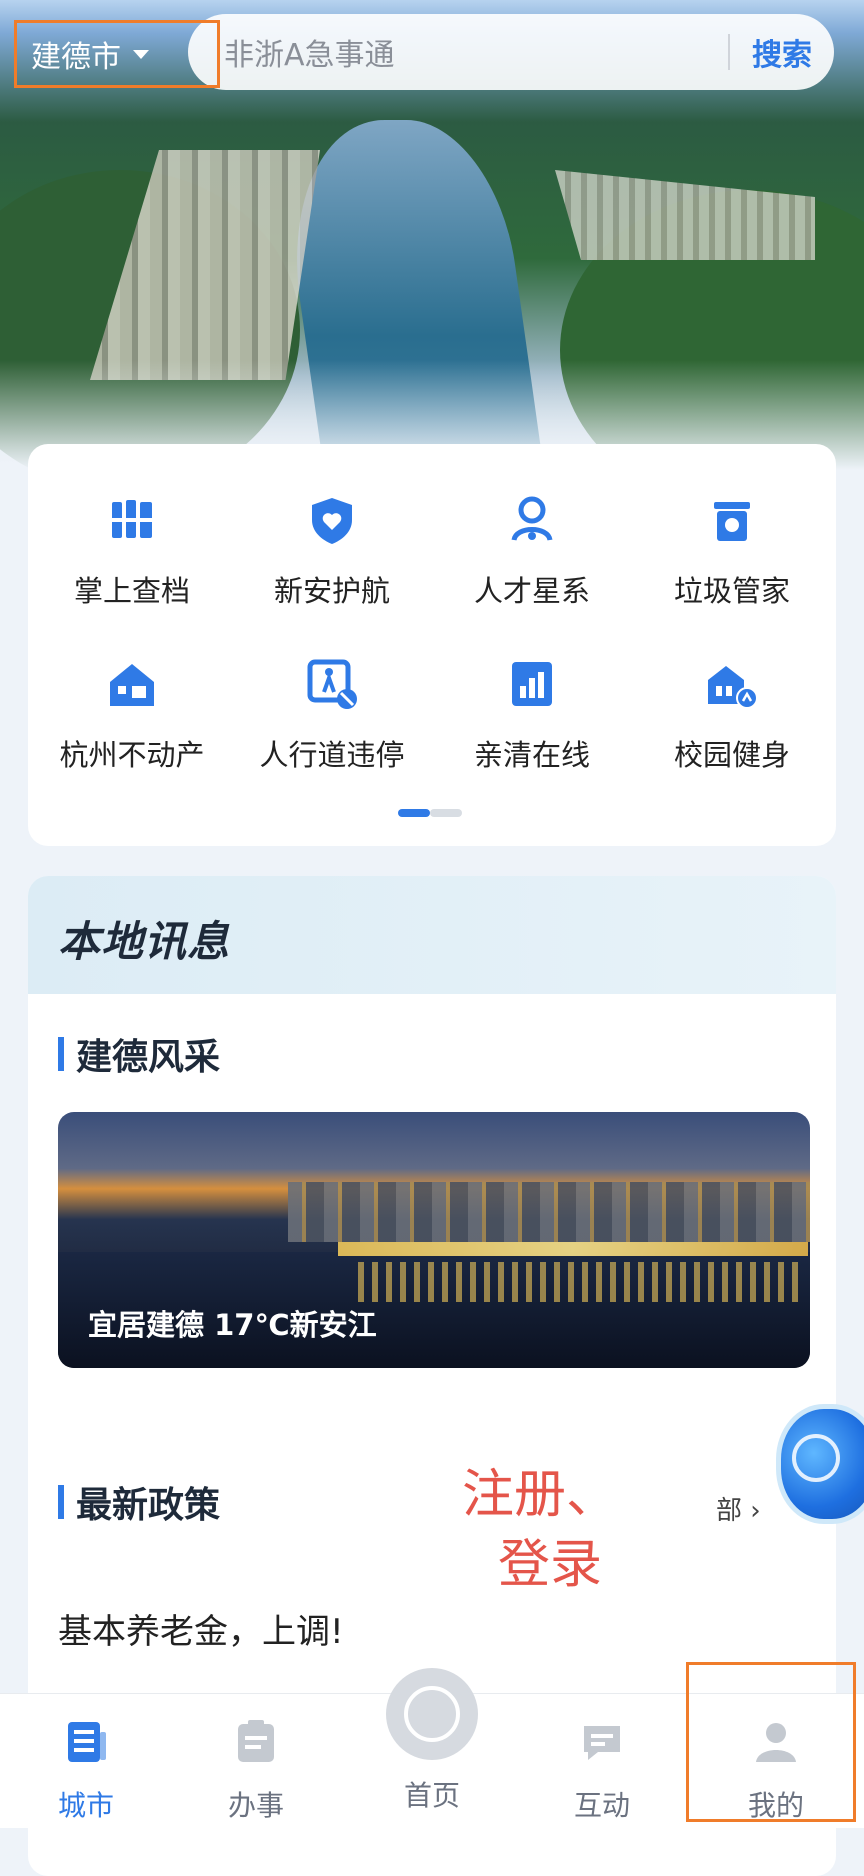 This screenshot has width=864, height=1876. What do you see at coordinates (532, 684) in the screenshot?
I see `building-chart-icon` at bounding box center [532, 684].